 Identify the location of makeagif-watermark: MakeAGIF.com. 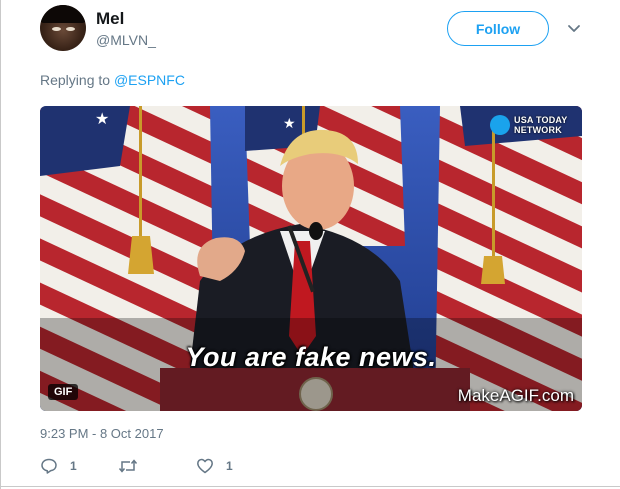
(515, 395).